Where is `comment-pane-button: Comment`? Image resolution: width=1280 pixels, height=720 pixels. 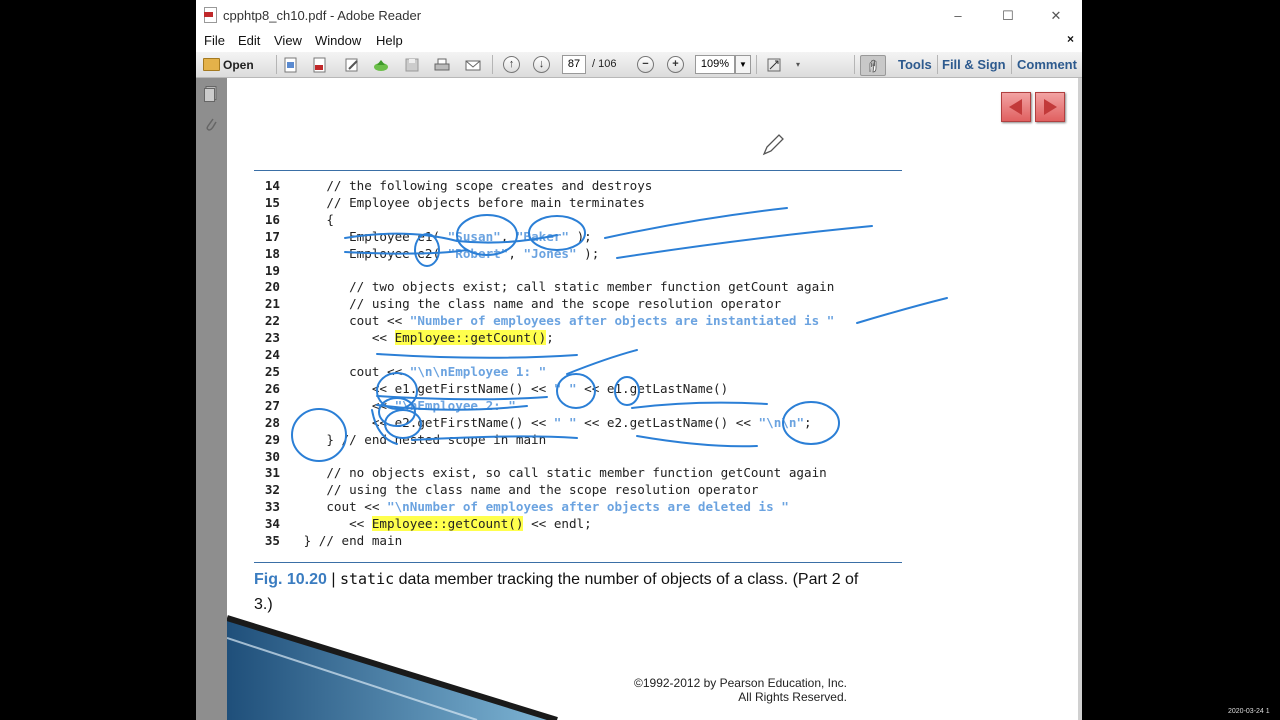
comment-pane-button: Comment is located at coordinates (1047, 64).